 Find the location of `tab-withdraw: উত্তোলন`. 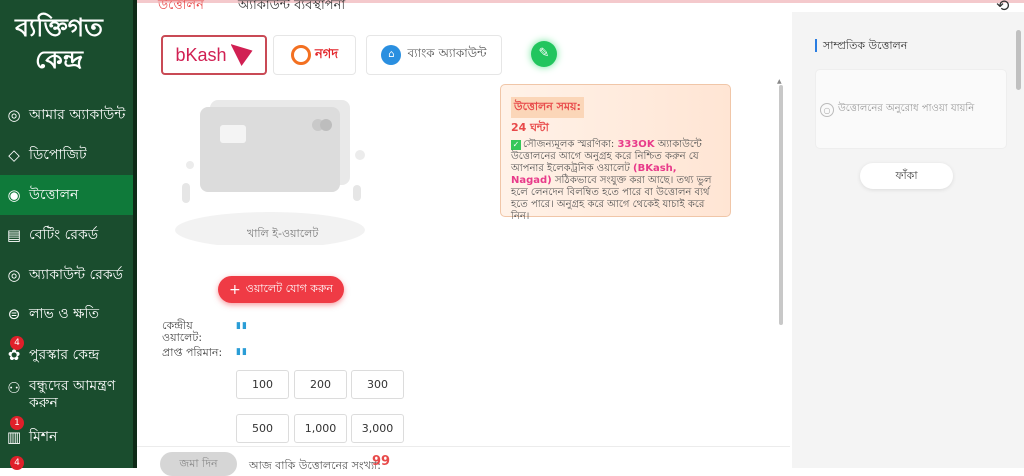

tab-withdraw: উত্তোলন is located at coordinates (181, 8).